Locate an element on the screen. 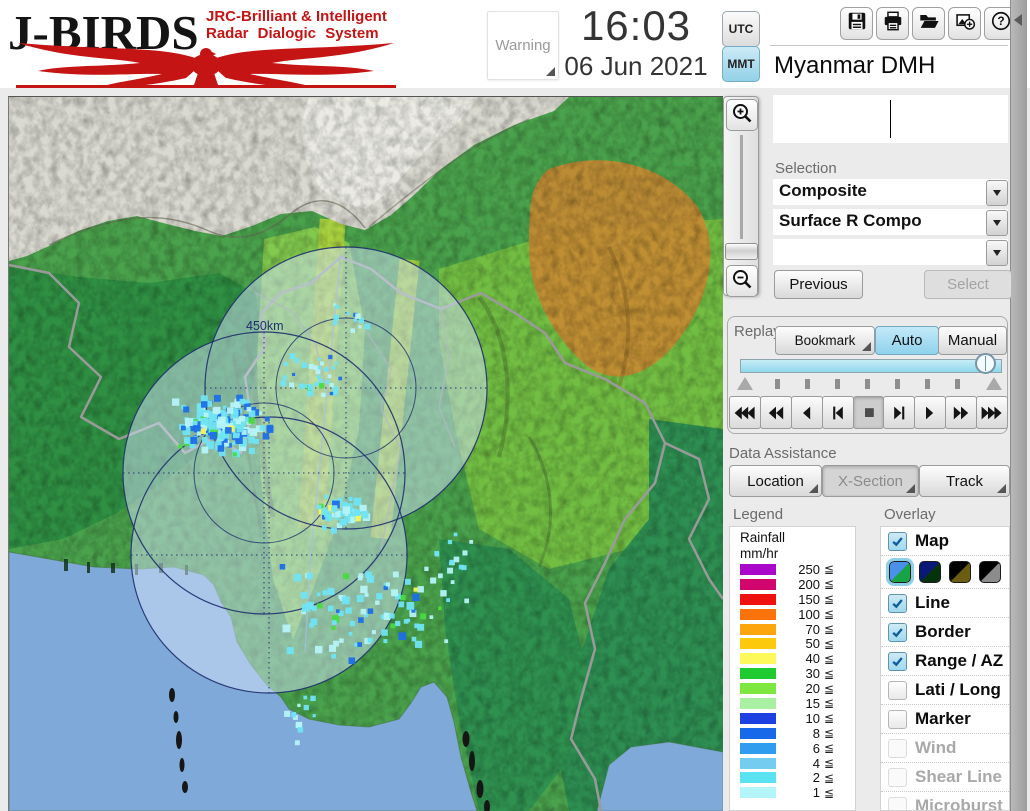 The width and height of the screenshot is (1030, 811). fast-forward-button is located at coordinates (961, 412).